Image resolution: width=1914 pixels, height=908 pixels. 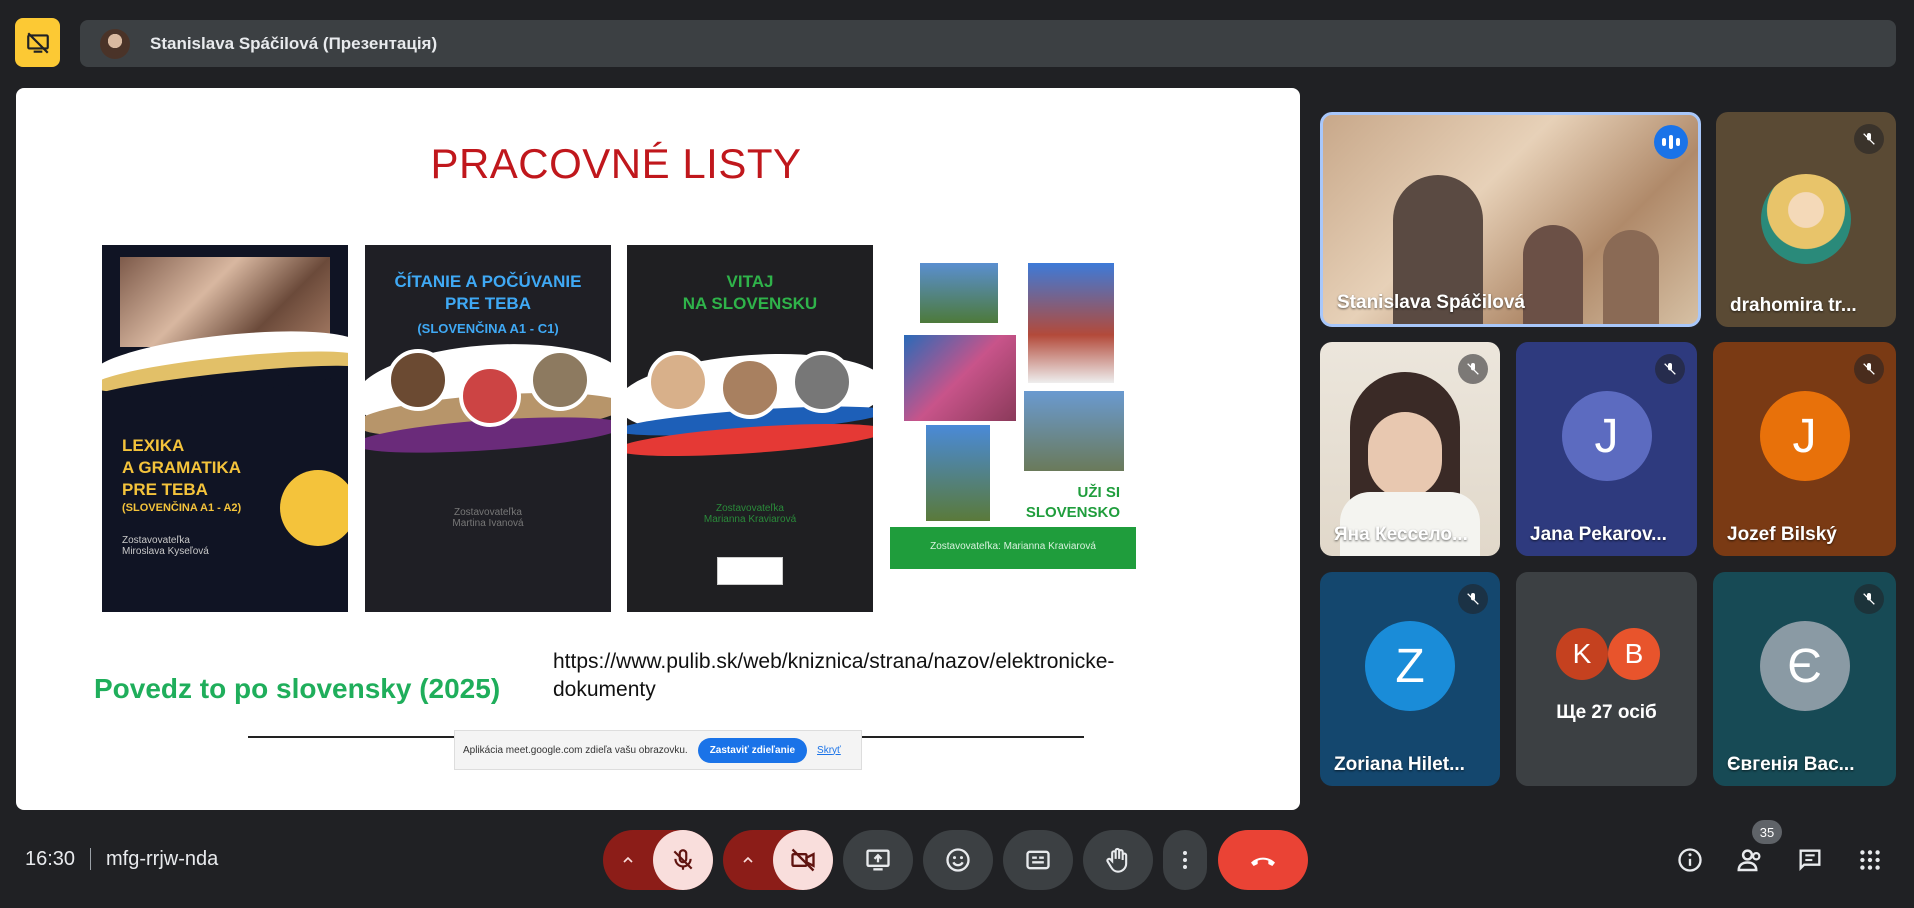 What do you see at coordinates (616, 163) in the screenshot?
I see `slide-title: PRACOVNÉ LISTY` at bounding box center [616, 163].